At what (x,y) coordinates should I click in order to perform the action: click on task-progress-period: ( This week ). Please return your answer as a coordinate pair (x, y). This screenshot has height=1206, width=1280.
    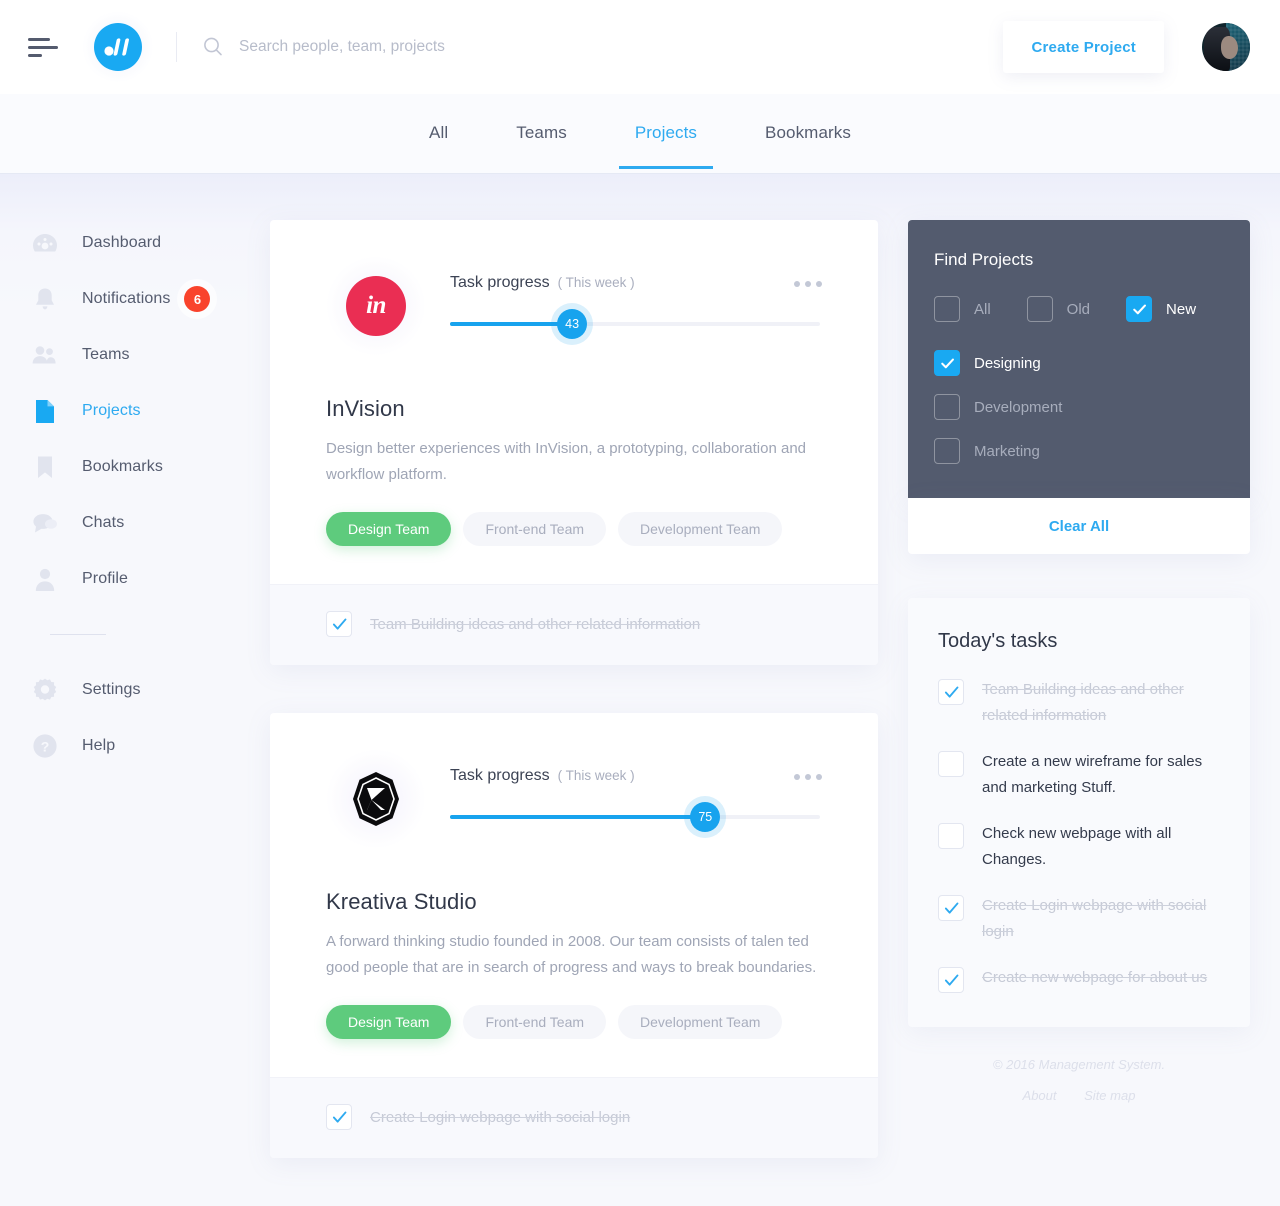
    Looking at the image, I should click on (596, 282).